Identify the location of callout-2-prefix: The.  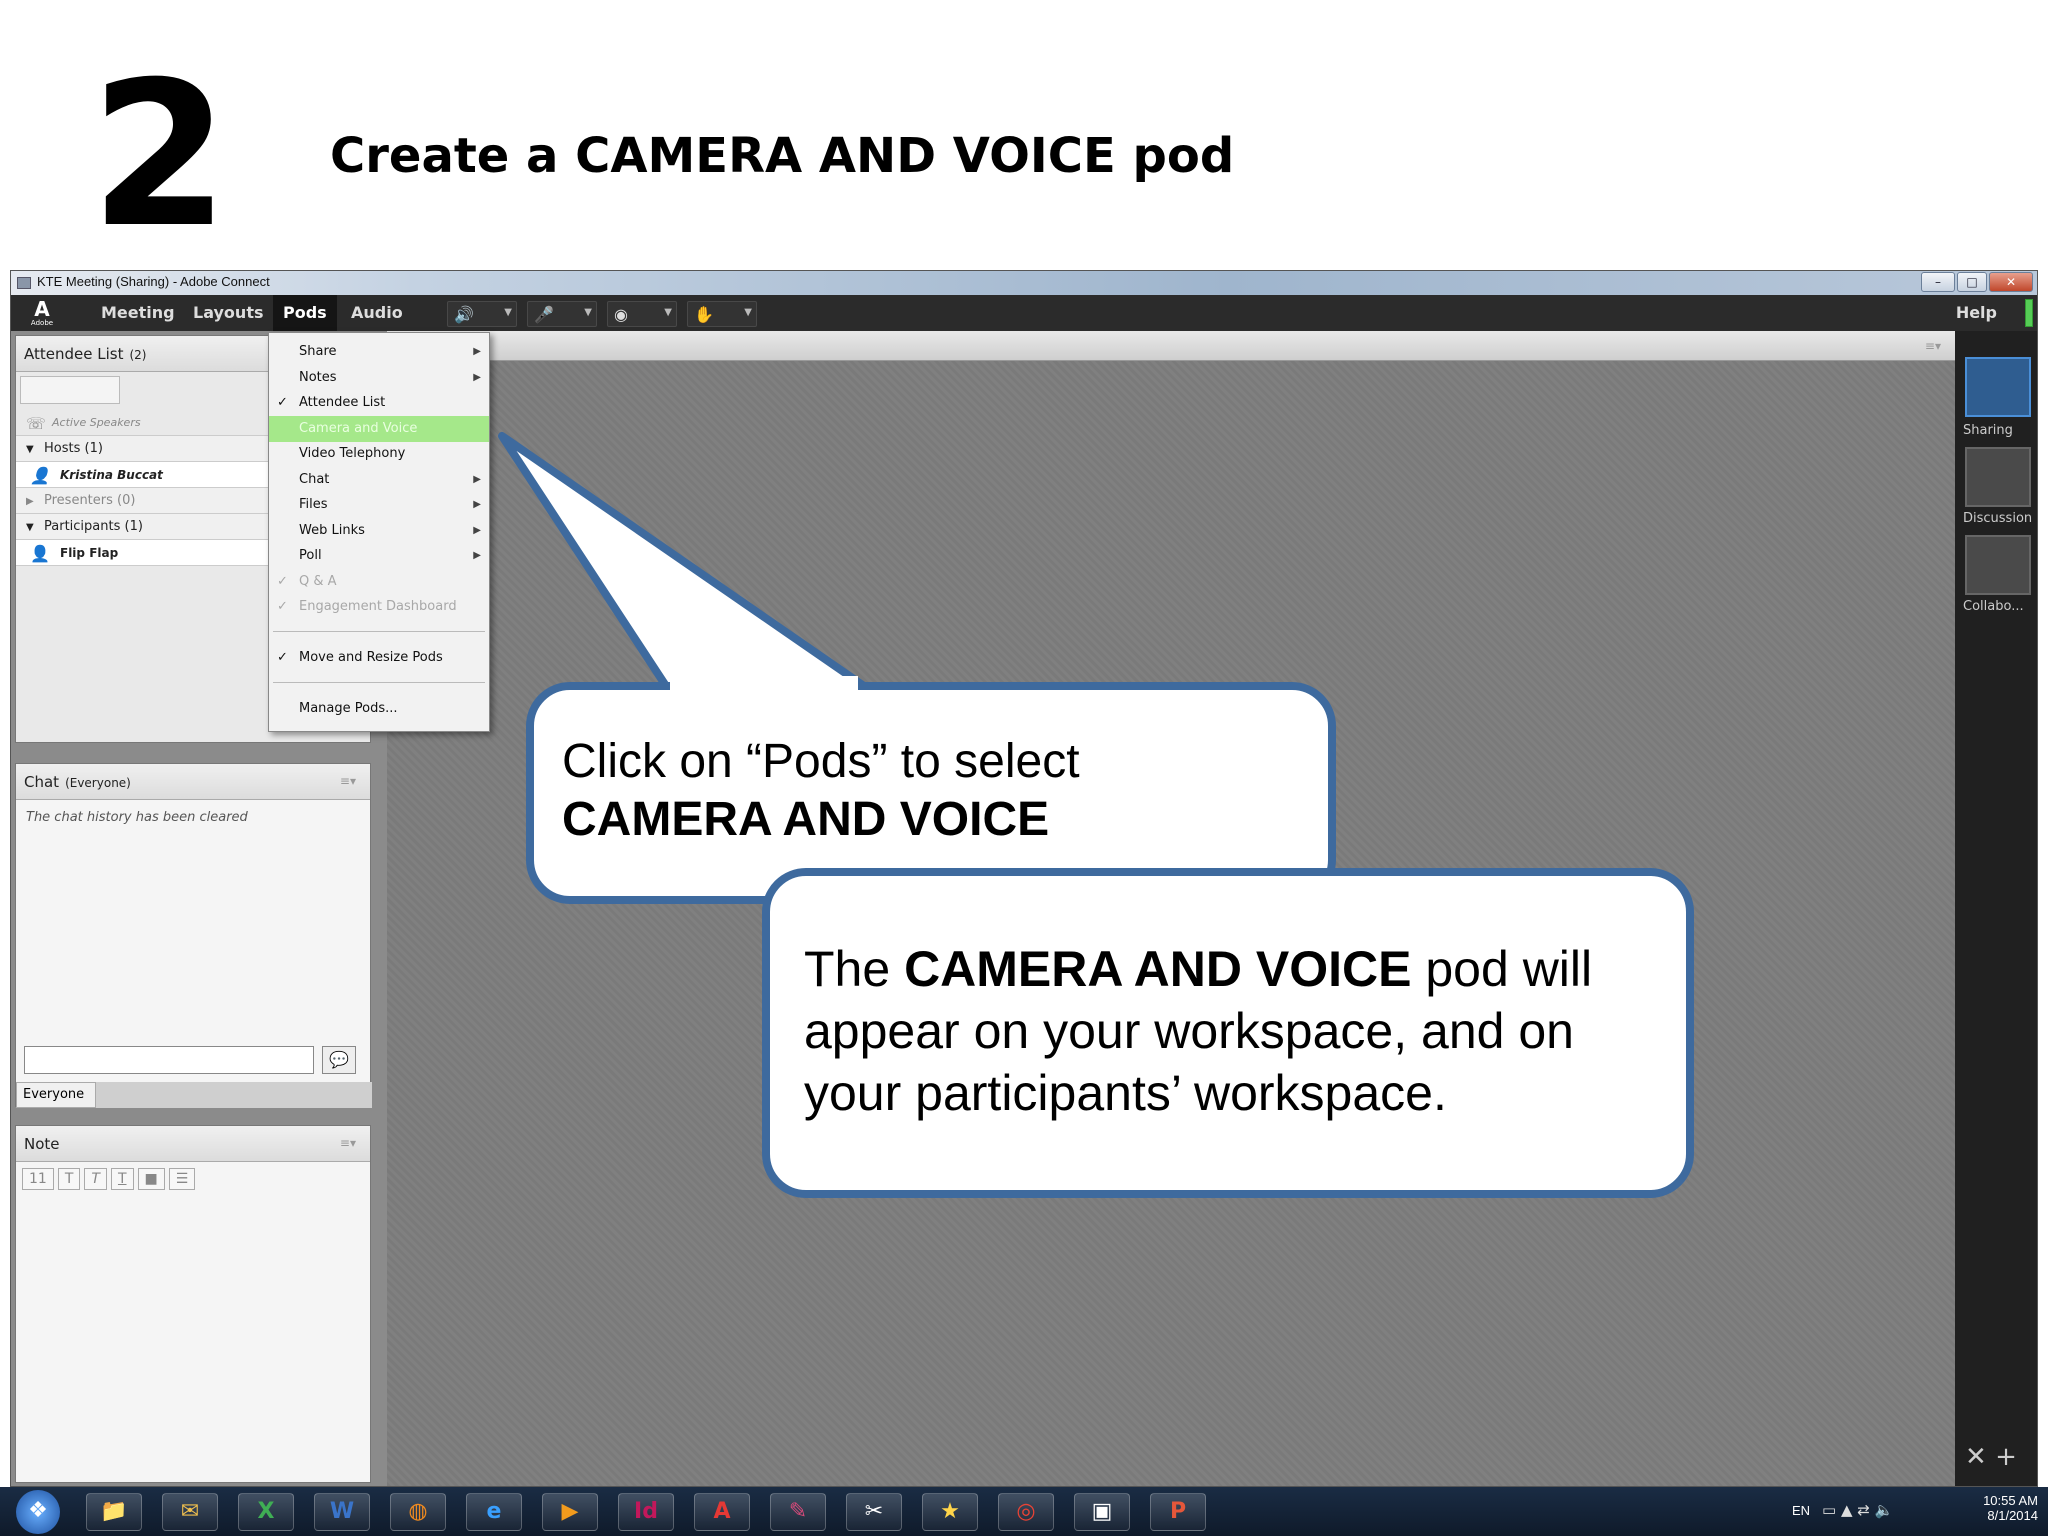
(854, 969).